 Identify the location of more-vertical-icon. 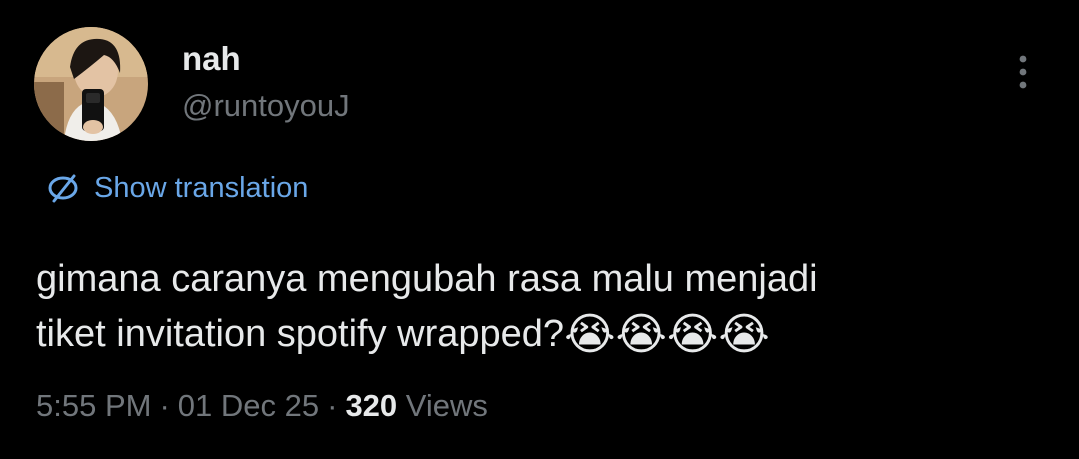
(1023, 72).